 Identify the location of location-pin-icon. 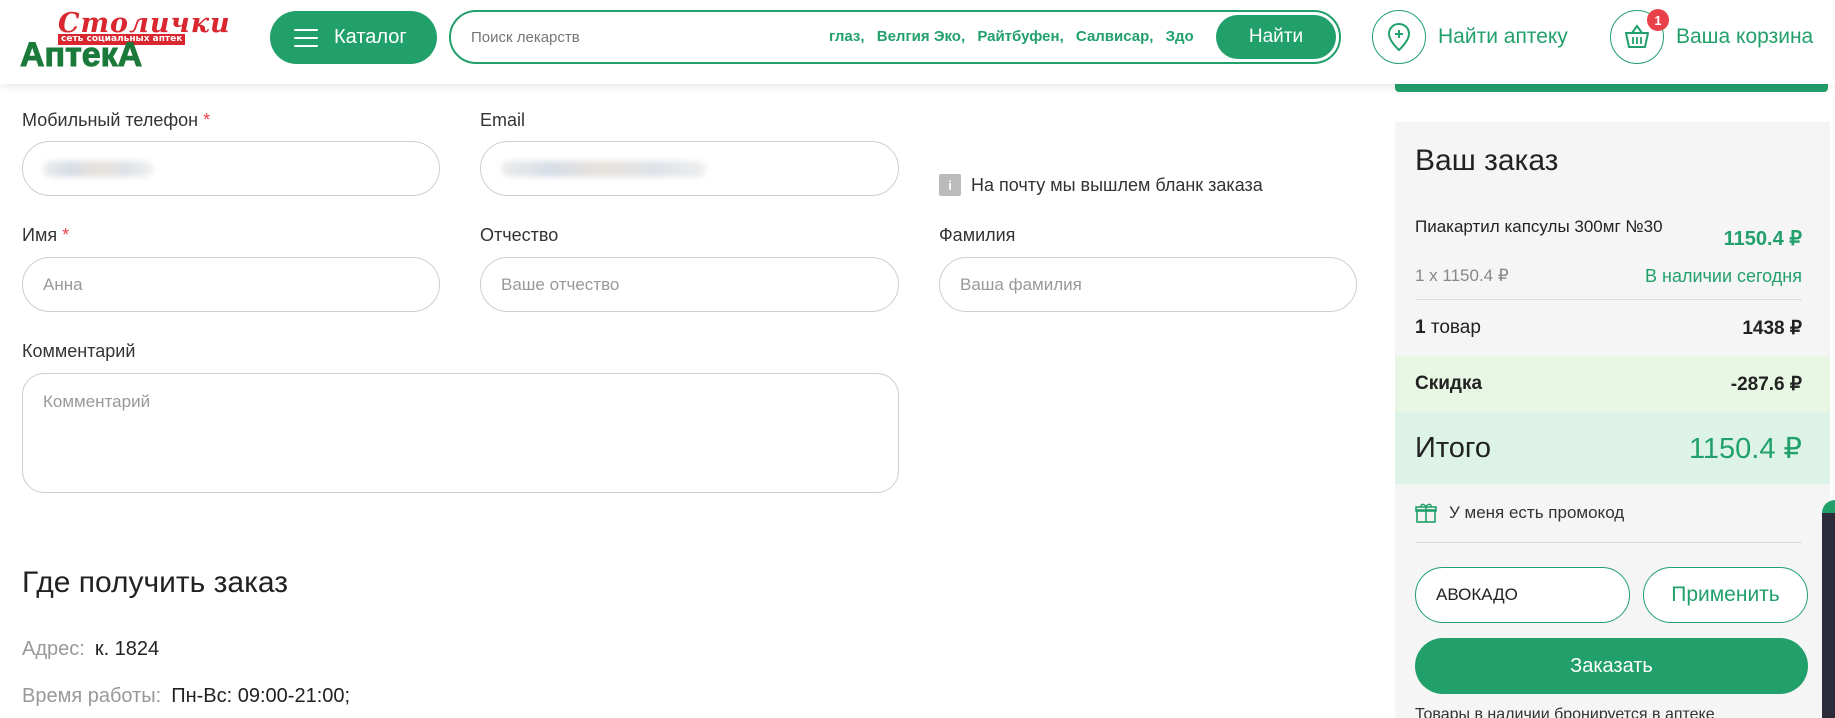
(1399, 37).